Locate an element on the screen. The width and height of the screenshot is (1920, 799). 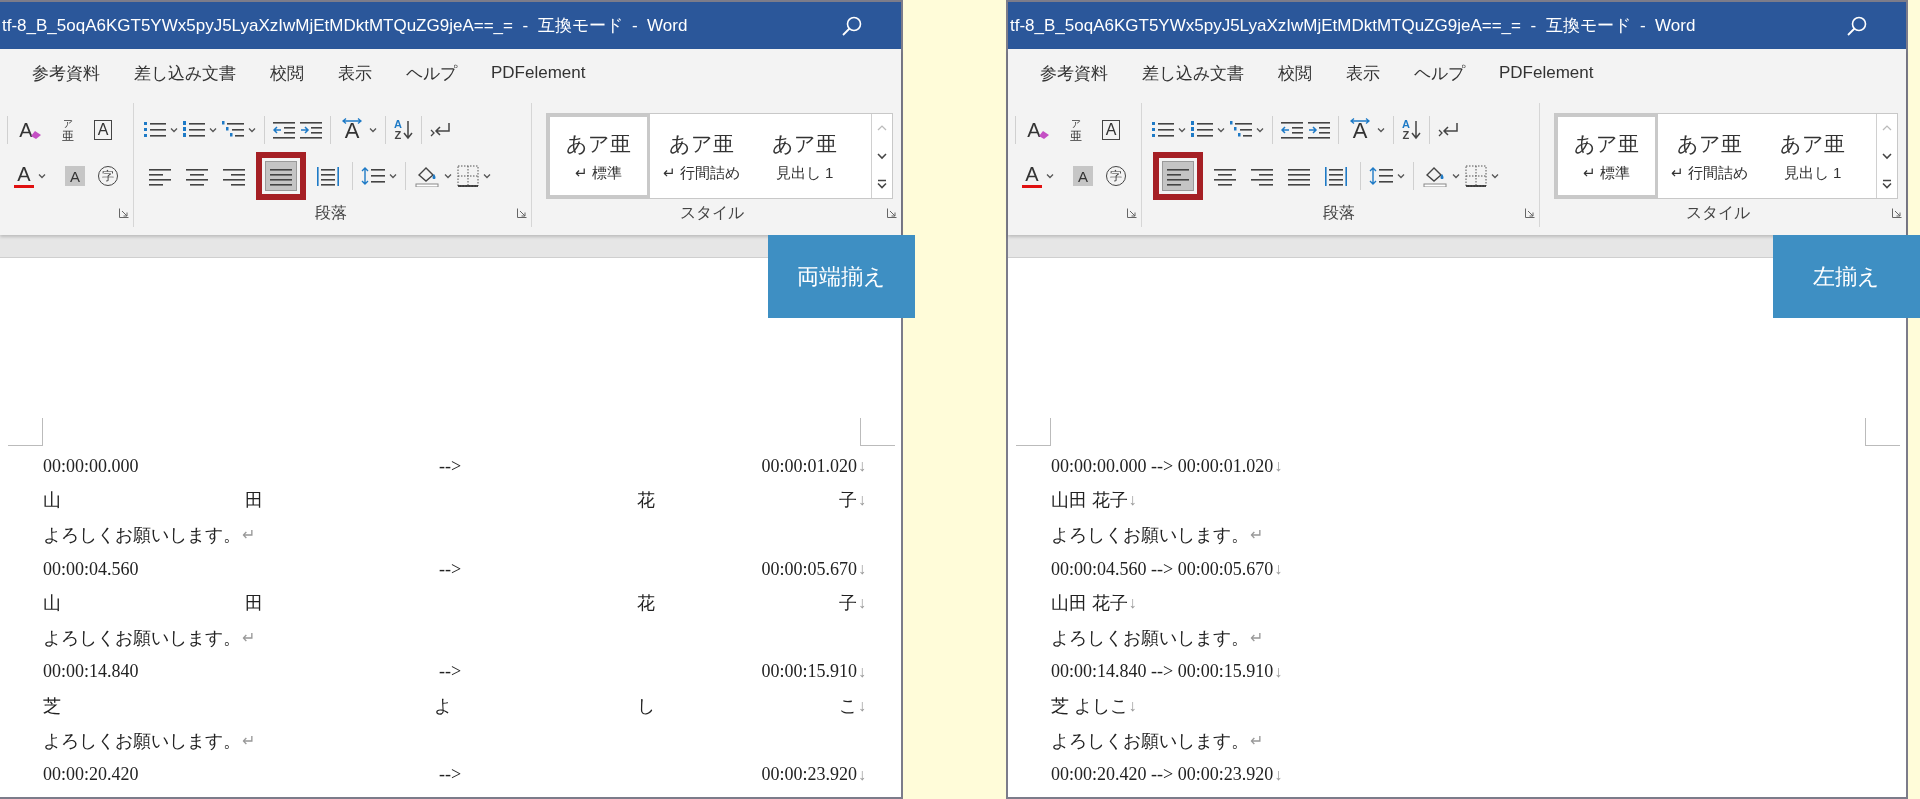
justify-icon is located at coordinates (1299, 176).